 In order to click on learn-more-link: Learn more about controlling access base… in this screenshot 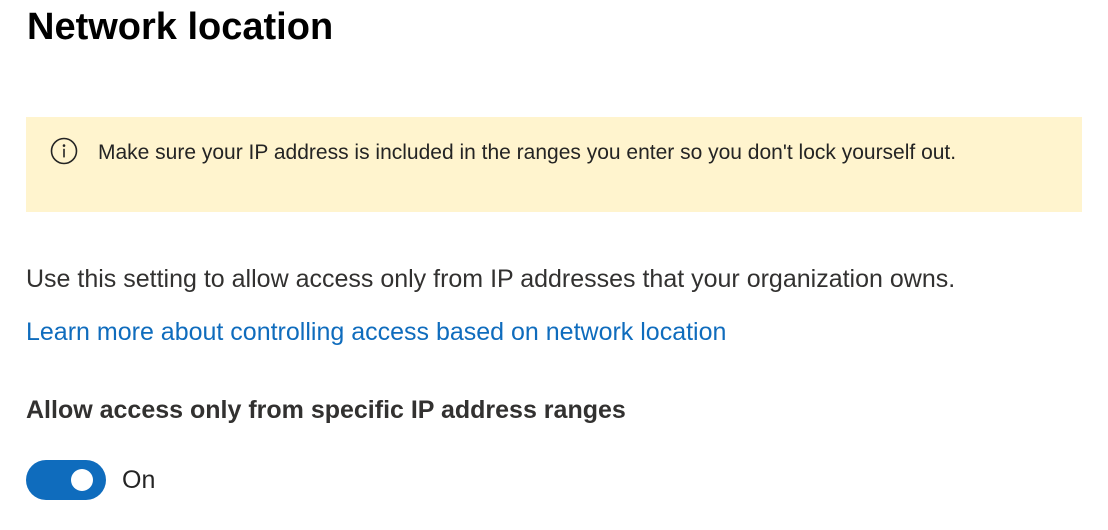, I will do `click(376, 332)`.